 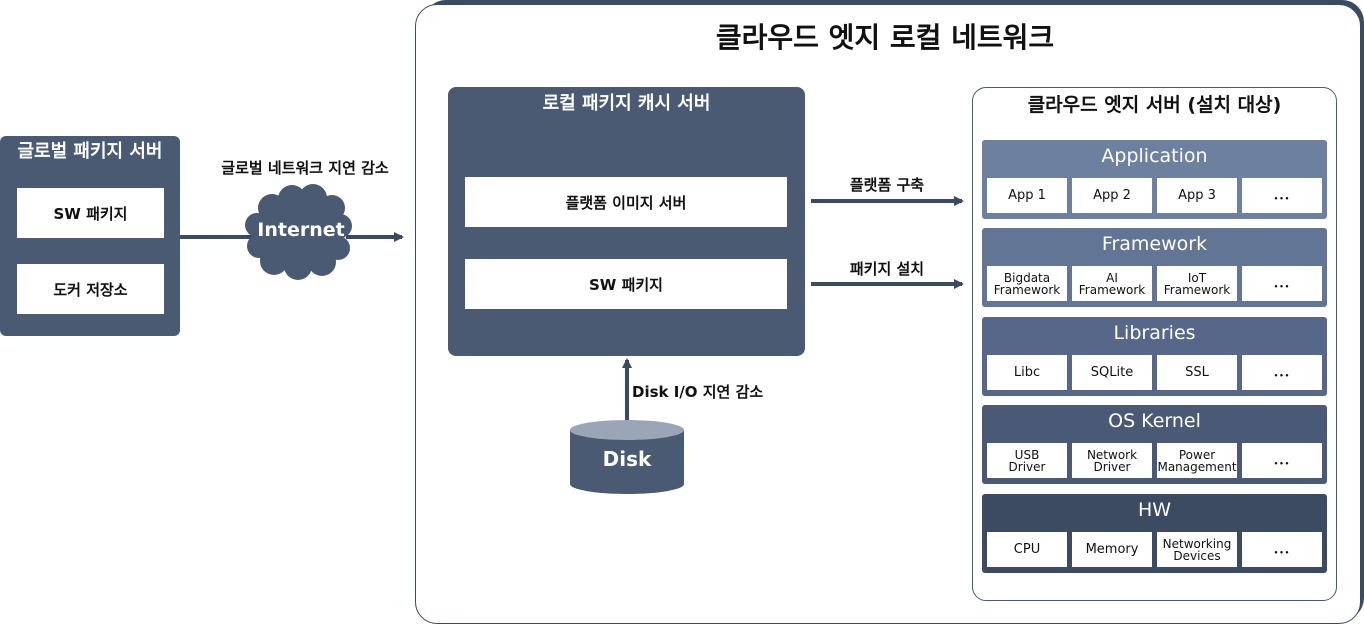 What do you see at coordinates (887, 185) in the screenshot?
I see `build-label: 플랫폼 구축` at bounding box center [887, 185].